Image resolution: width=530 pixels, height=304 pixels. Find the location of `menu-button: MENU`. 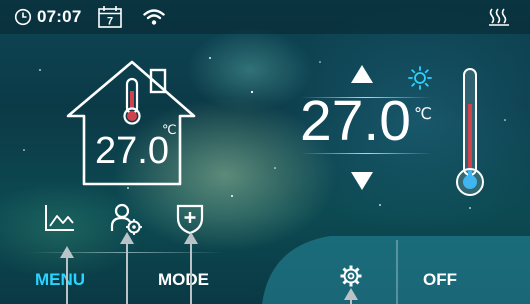

menu-button: MENU is located at coordinates (60, 280).